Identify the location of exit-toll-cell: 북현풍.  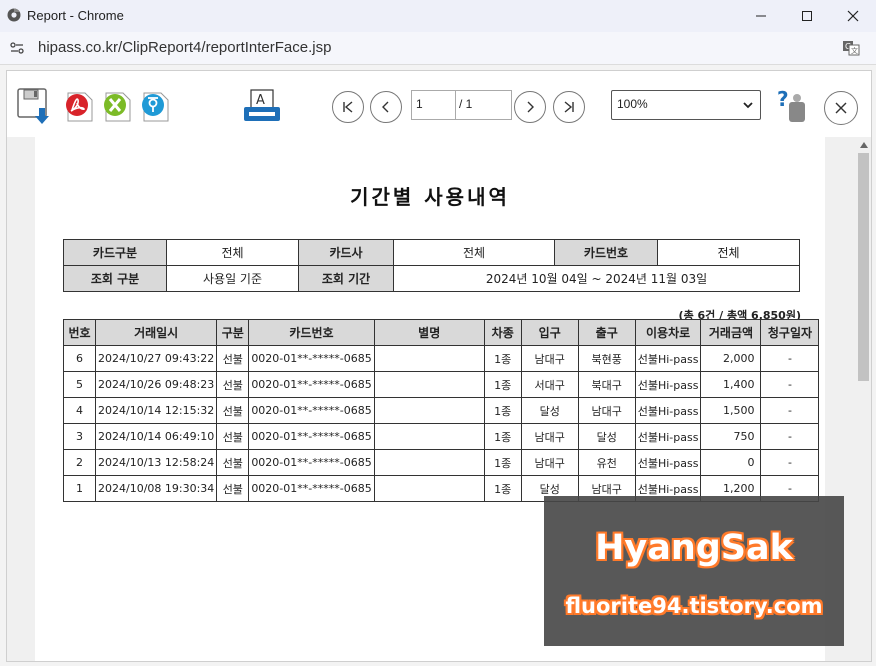
(606, 358).